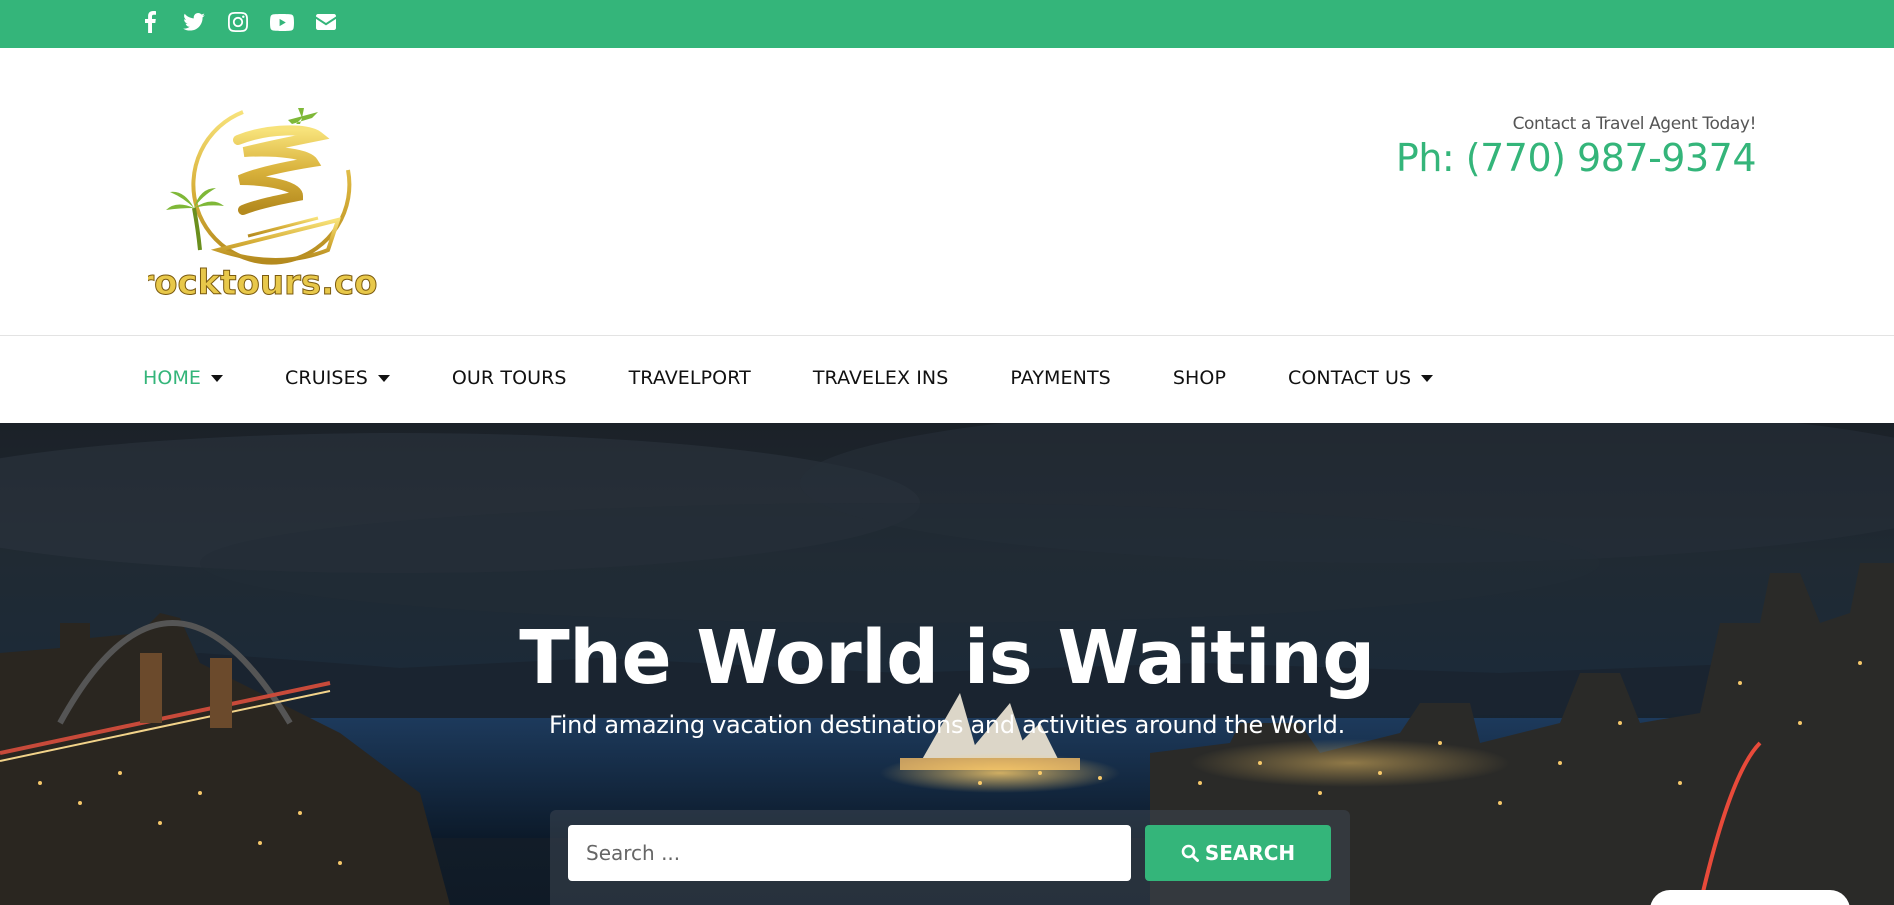 The height and width of the screenshot is (905, 1894). I want to click on youtube-icon, so click(282, 22).